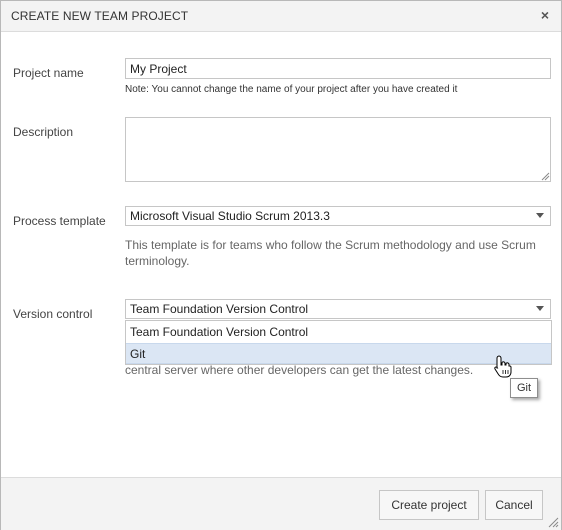 The image size is (562, 530). I want to click on version-control-value: Team Foundation Version Control, so click(219, 309).